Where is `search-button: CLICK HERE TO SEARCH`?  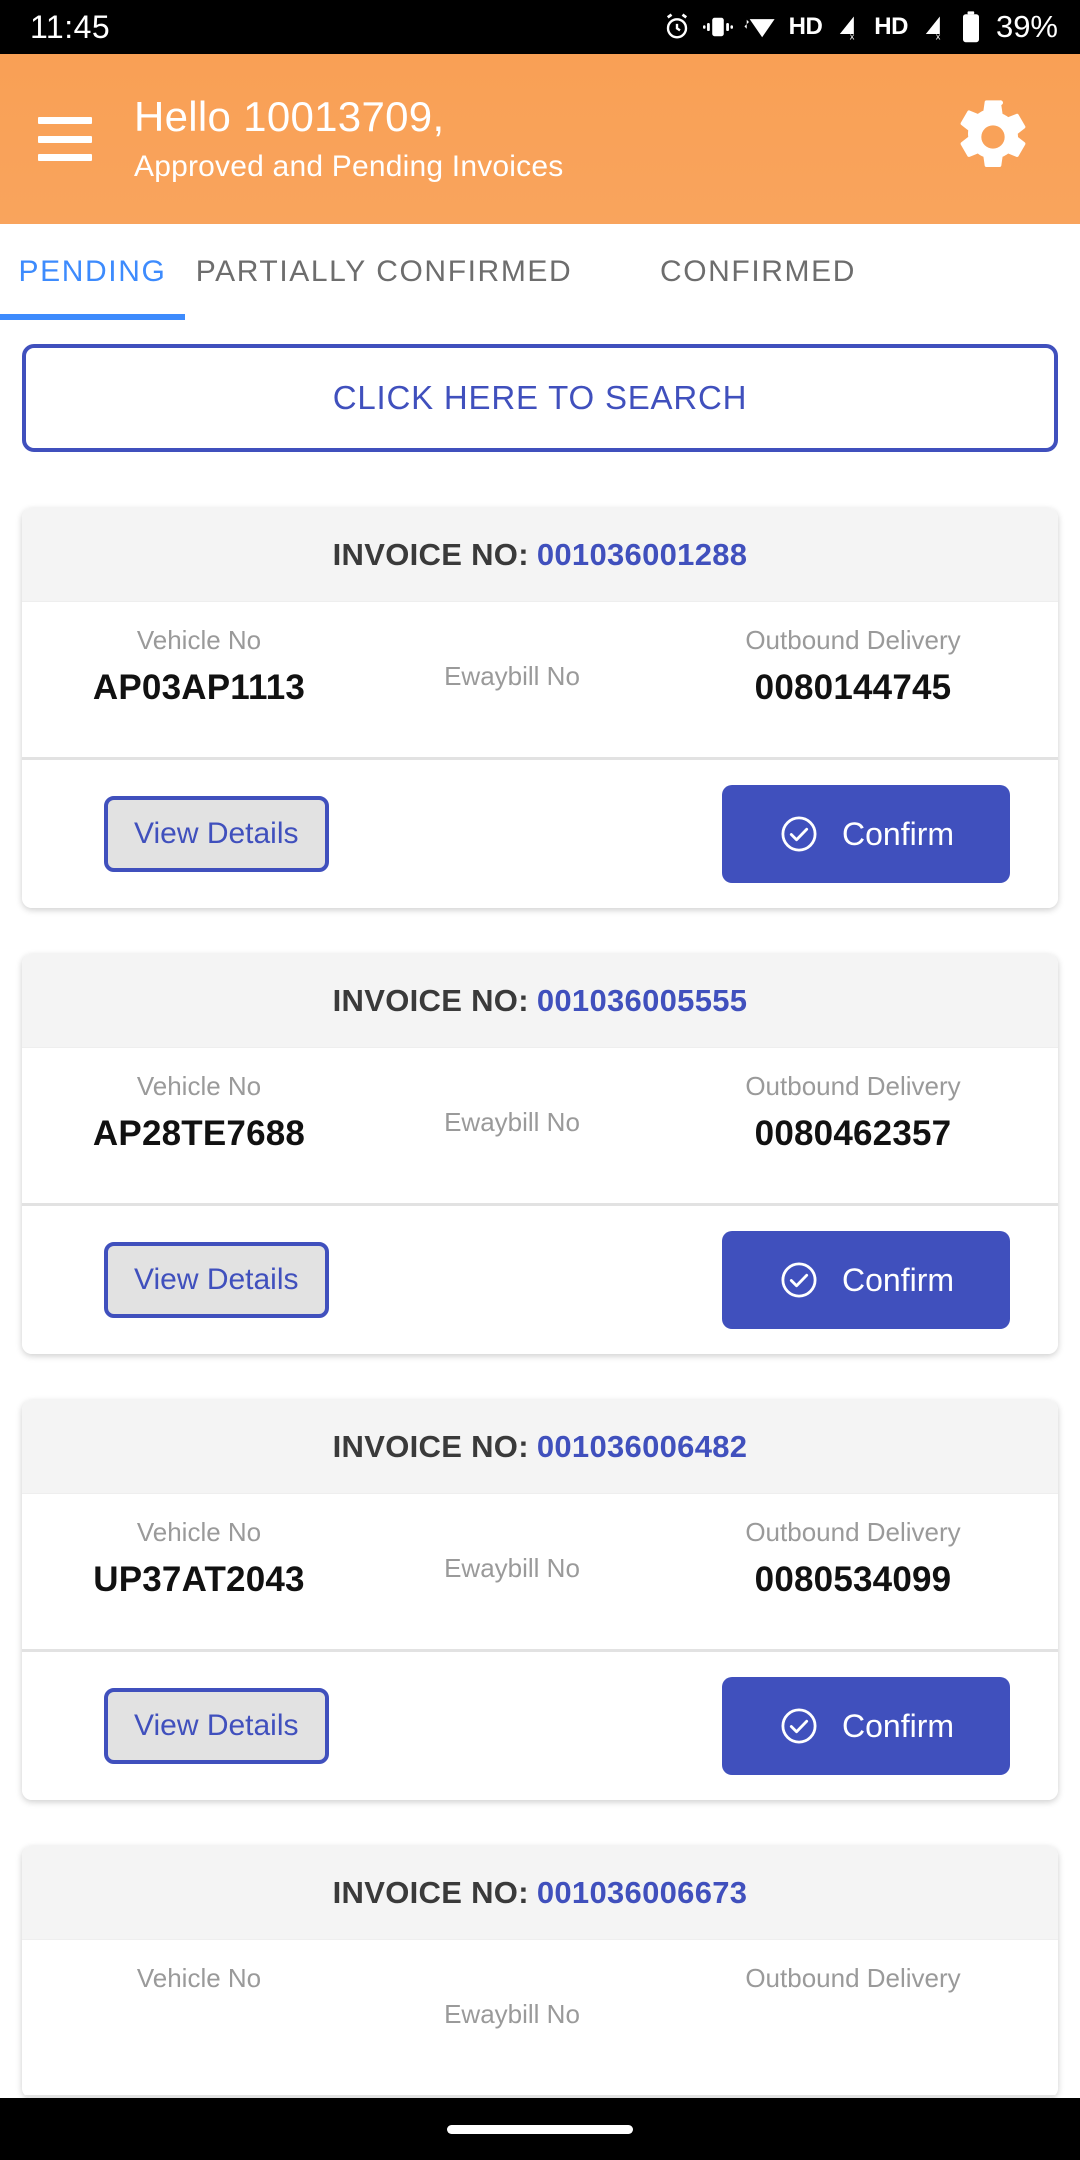
search-button: CLICK HERE TO SEARCH is located at coordinates (540, 398).